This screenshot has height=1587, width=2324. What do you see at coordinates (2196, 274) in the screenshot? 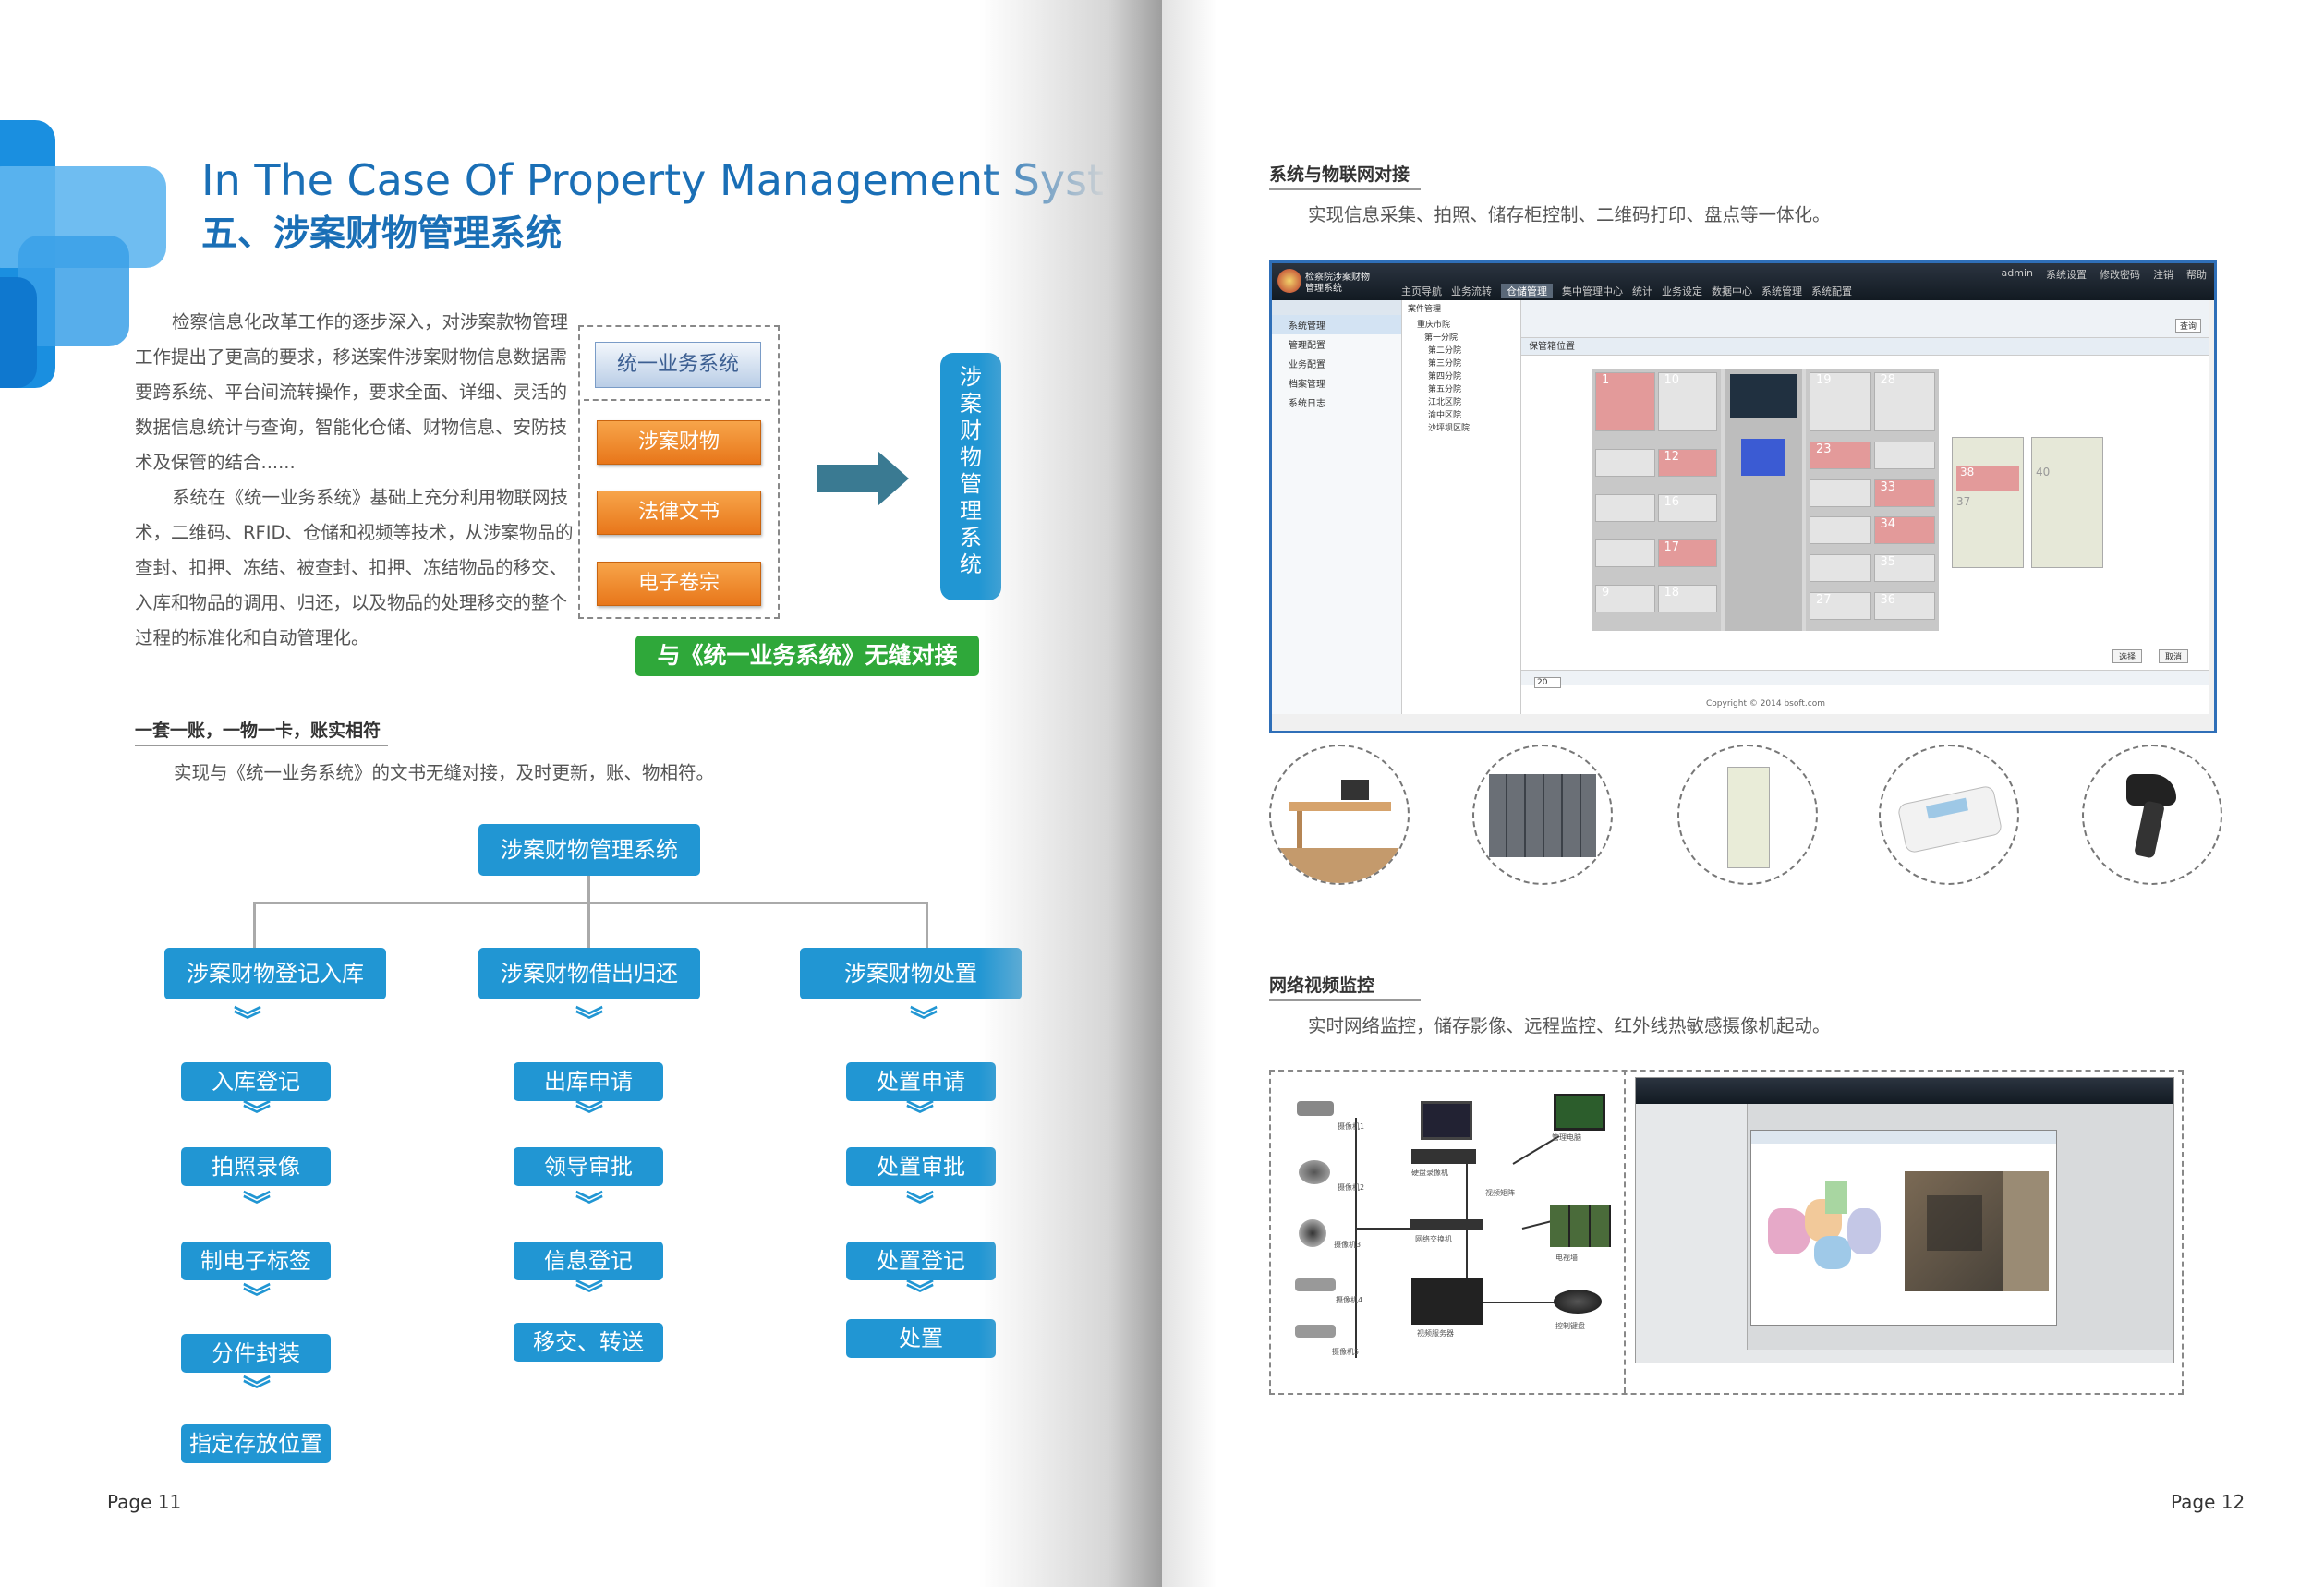
I see `top-link: 帮助` at bounding box center [2196, 274].